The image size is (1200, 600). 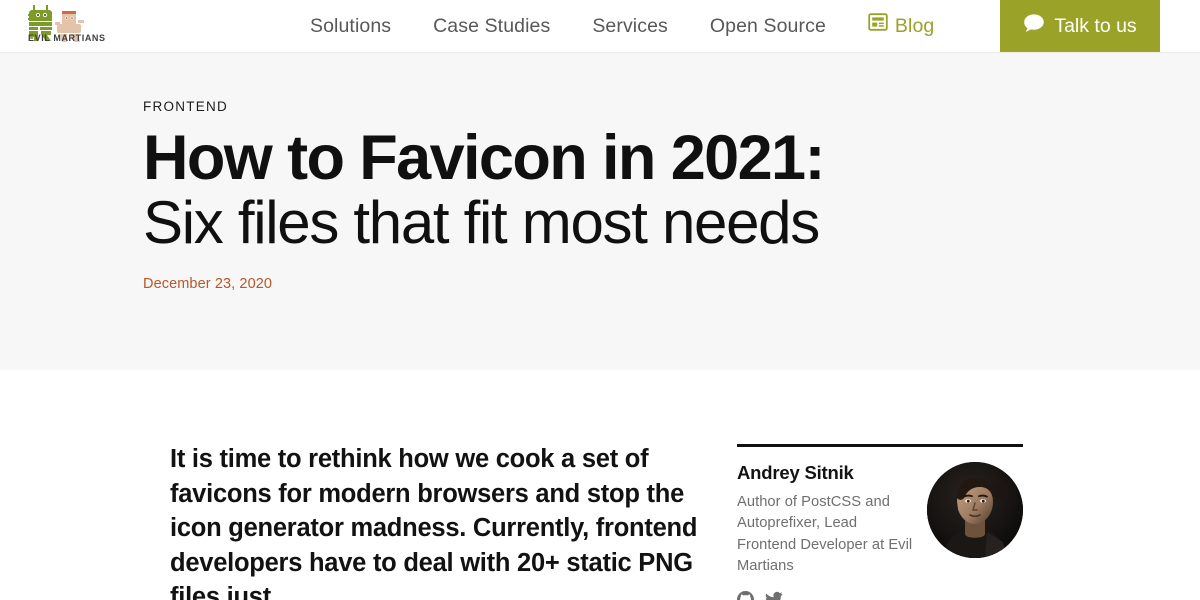 I want to click on blog-icon, so click(x=878, y=26).